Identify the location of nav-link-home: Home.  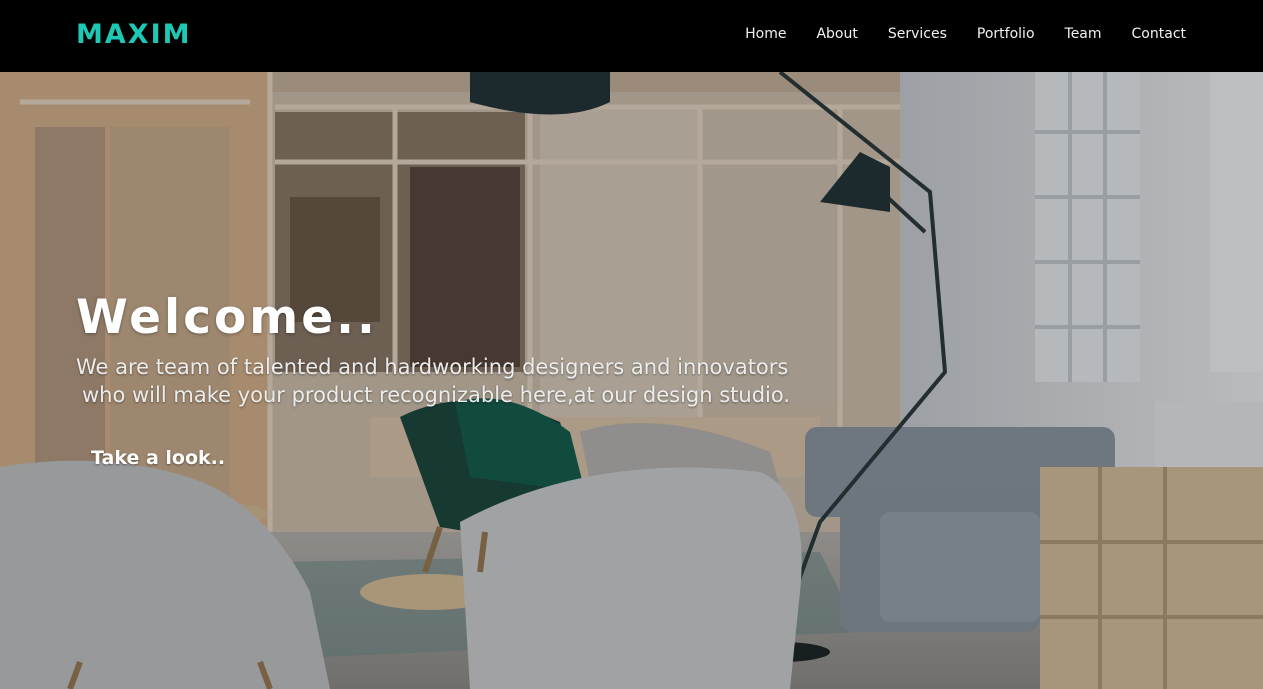
(765, 34).